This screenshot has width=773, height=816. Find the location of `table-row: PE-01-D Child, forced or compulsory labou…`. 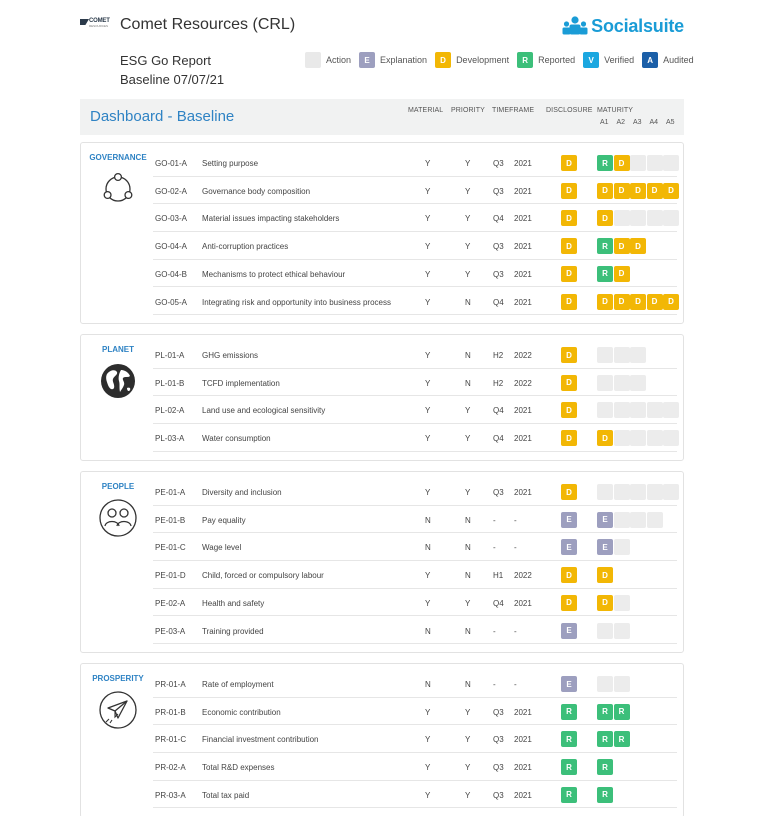

table-row: PE-01-D Child, forced or compulsory labou… is located at coordinates (415, 575).